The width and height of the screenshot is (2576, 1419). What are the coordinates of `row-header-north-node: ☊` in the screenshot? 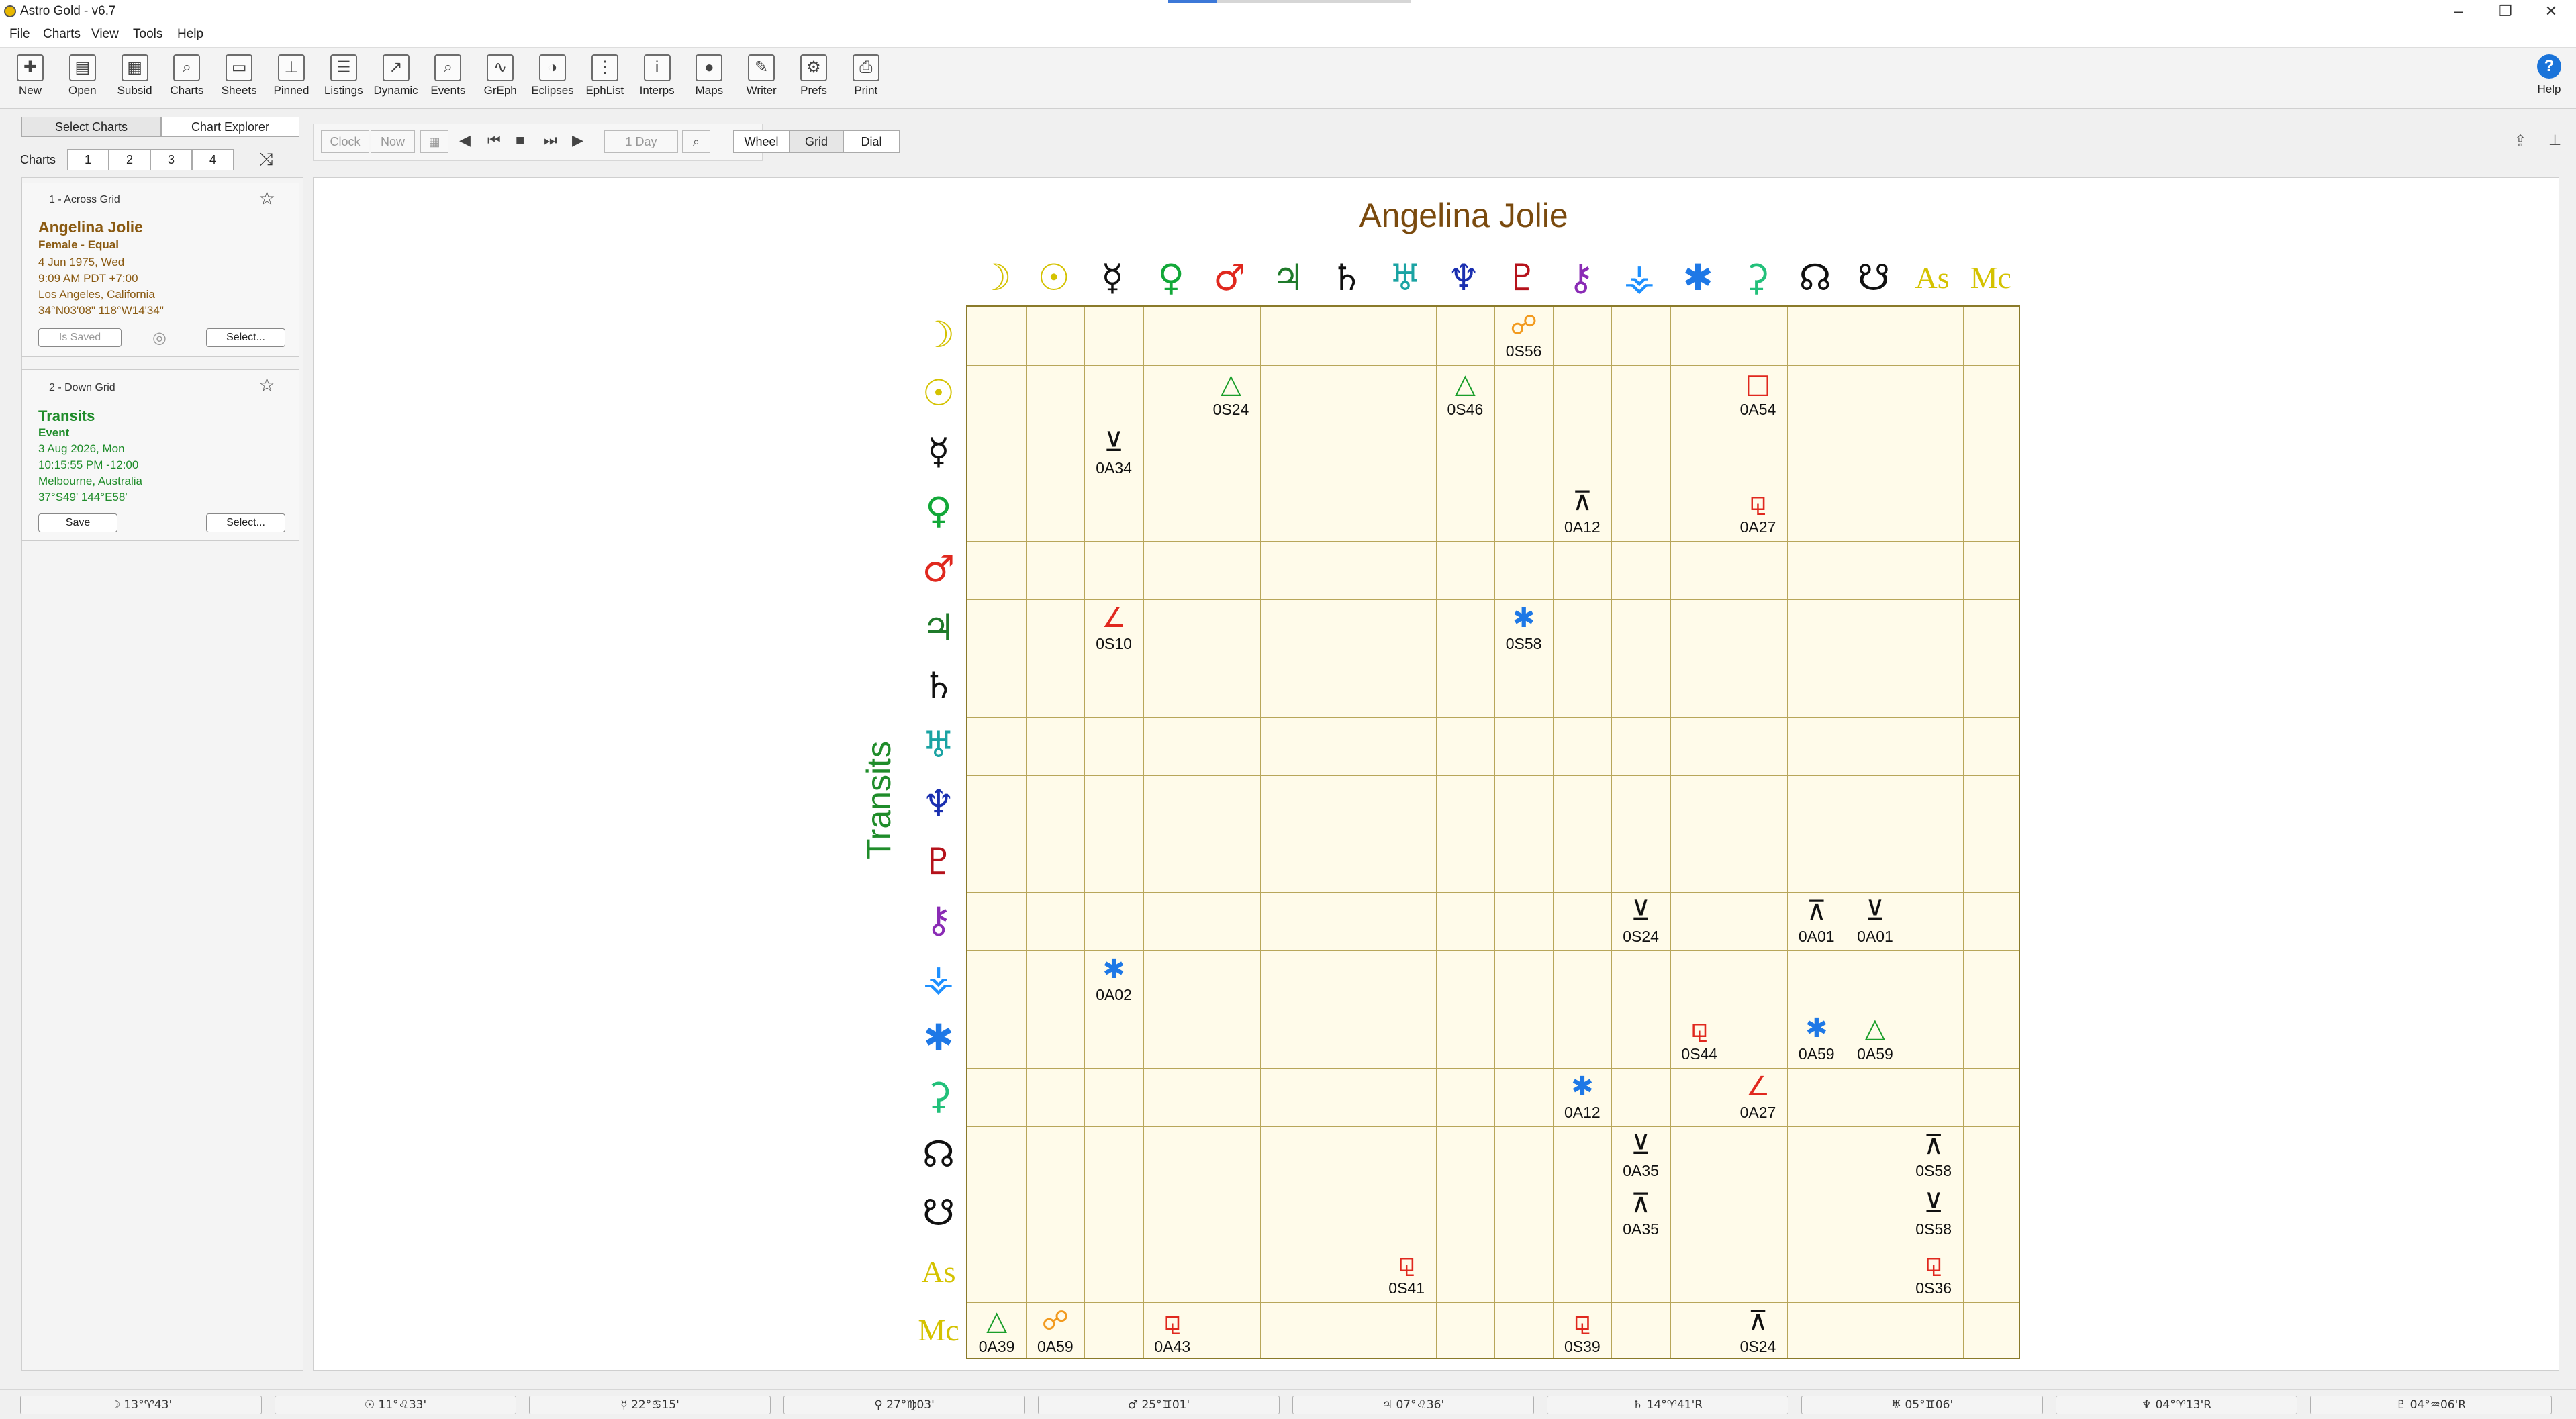 It's located at (938, 1154).